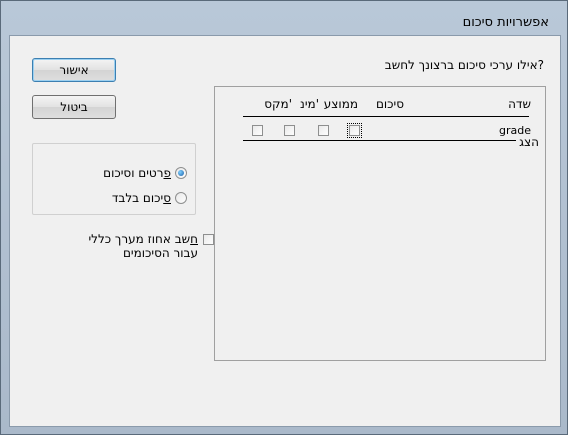  Describe the element at coordinates (74, 70) in the screenshot. I see `ok-button: אישור` at that location.